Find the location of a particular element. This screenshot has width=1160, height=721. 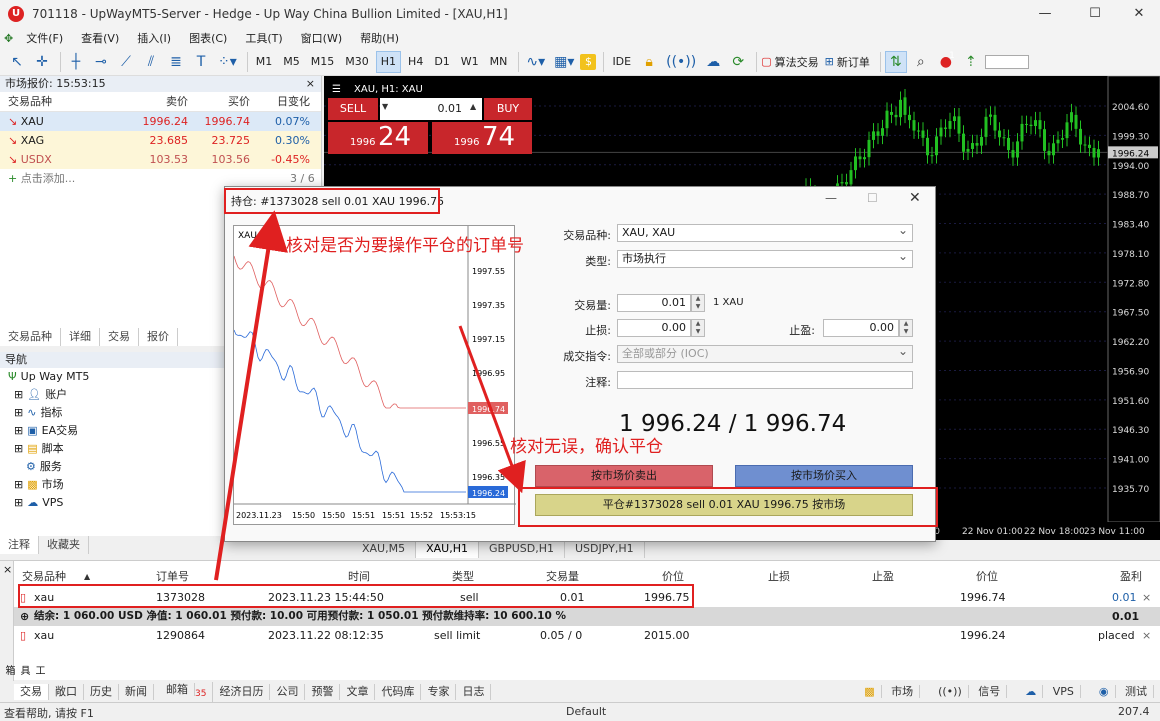

annotation-arrow-up is located at coordinates (251, 395).